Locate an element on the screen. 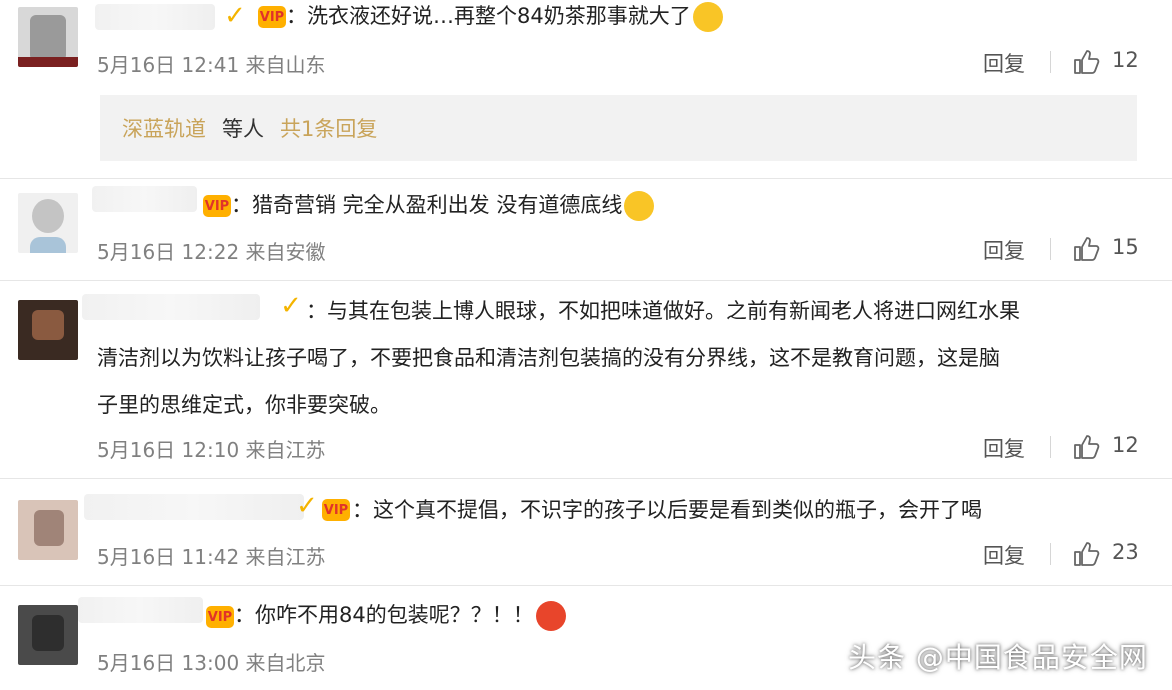  comment-meta: 5月16日 12:41 来自山东 is located at coordinates (211, 65).